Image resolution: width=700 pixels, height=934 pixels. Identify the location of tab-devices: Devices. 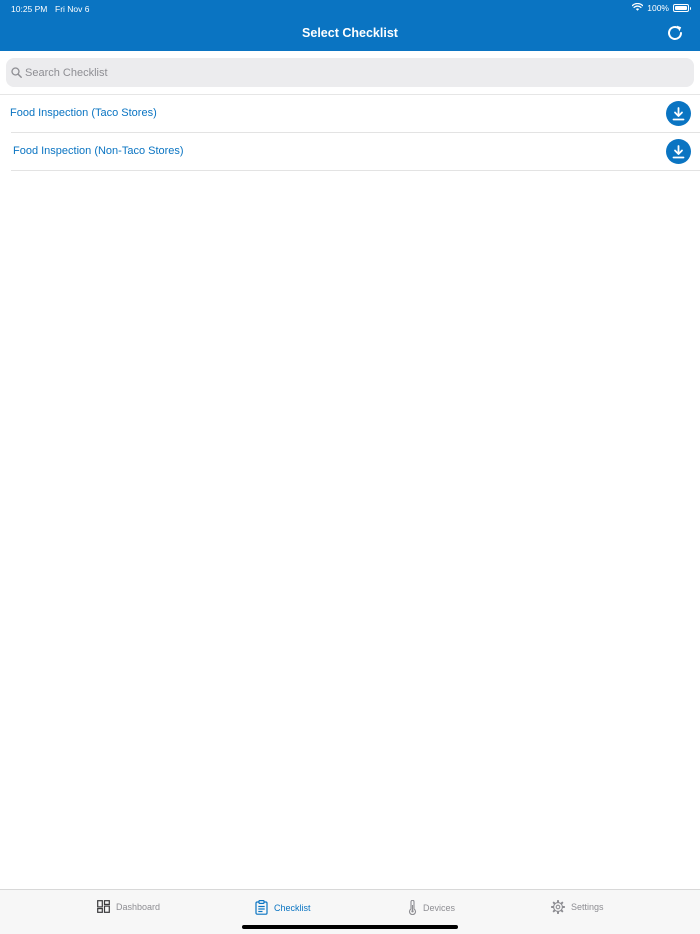
(431, 907).